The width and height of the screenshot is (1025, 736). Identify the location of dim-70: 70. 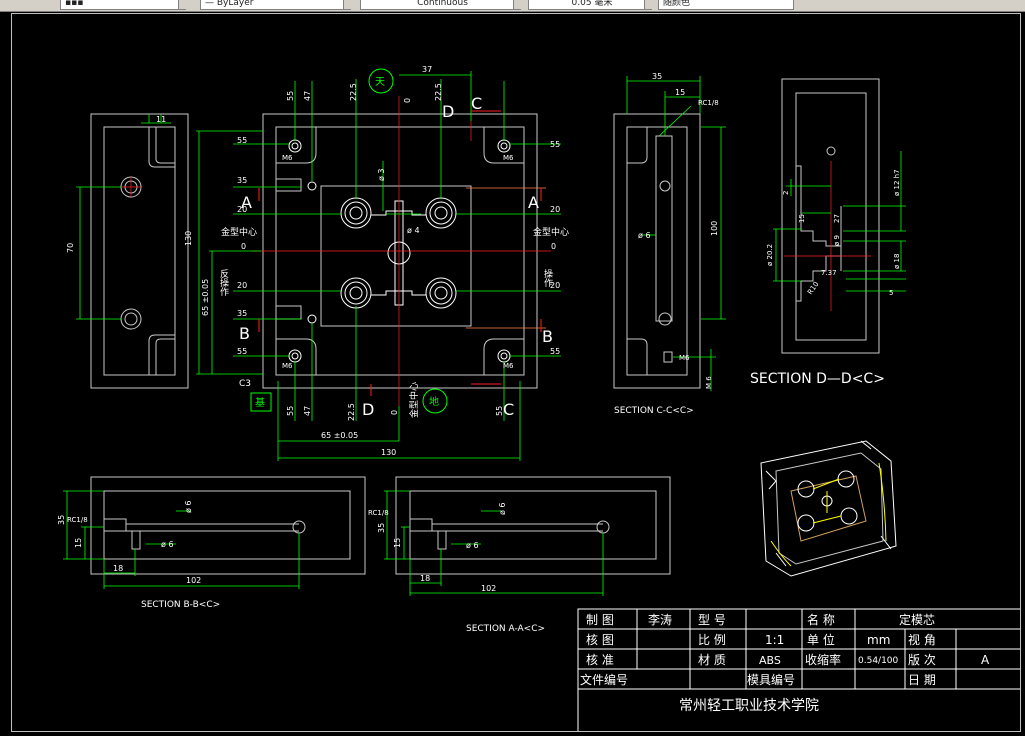
(70, 248).